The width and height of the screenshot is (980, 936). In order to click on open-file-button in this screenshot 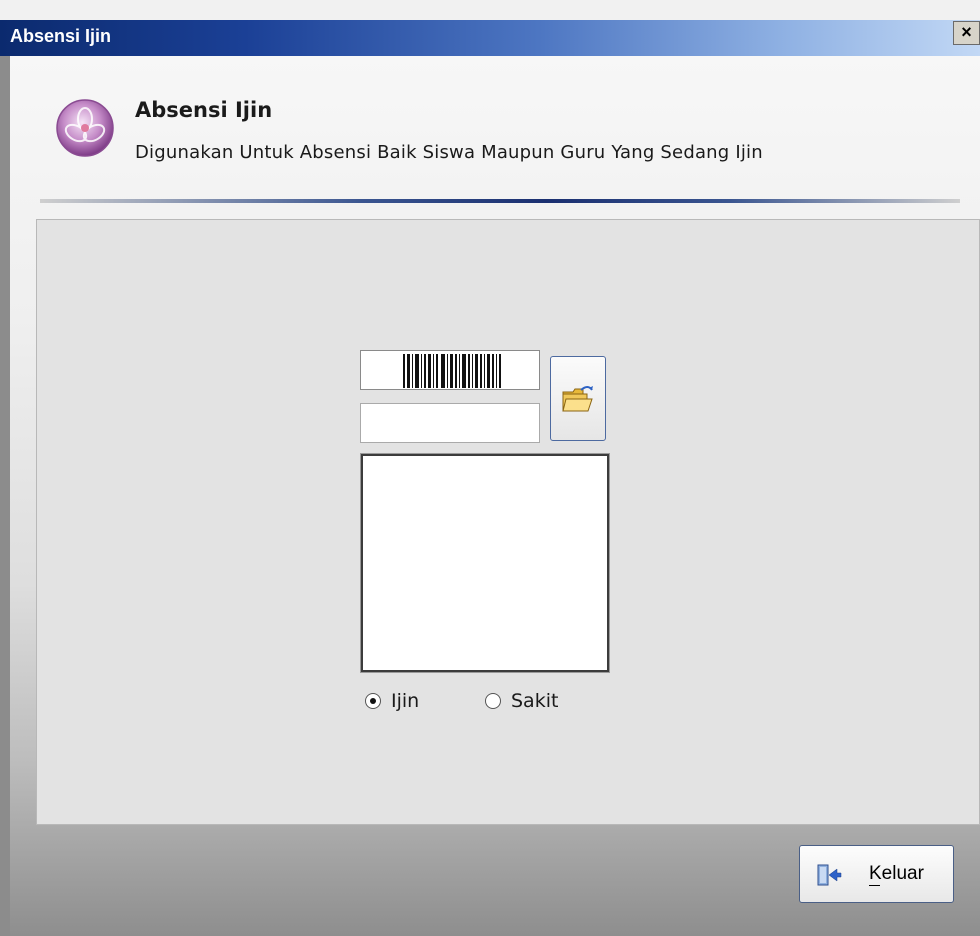, I will do `click(578, 398)`.